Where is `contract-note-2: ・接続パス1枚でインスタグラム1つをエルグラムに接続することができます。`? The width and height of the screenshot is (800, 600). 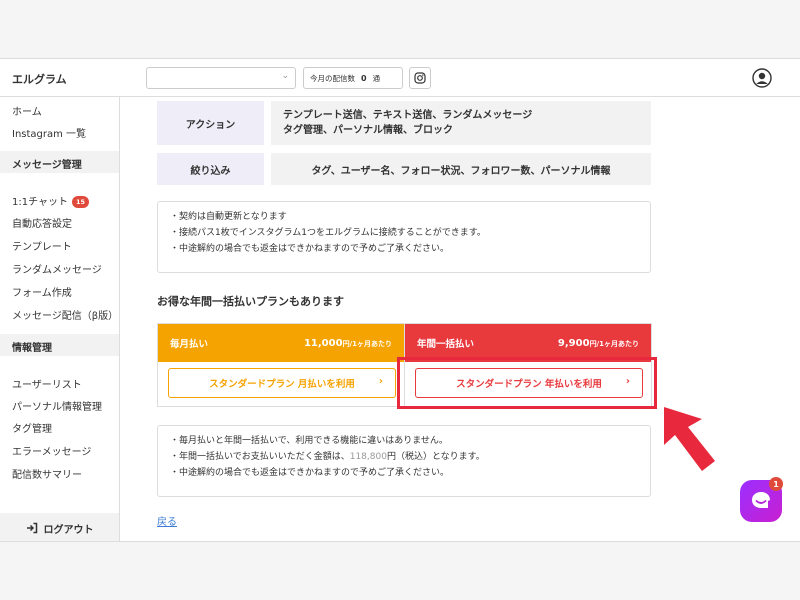 contract-note-2: ・接続パス1枚でインスタグラム1つをエルグラムに接続することができます。 is located at coordinates (328, 233).